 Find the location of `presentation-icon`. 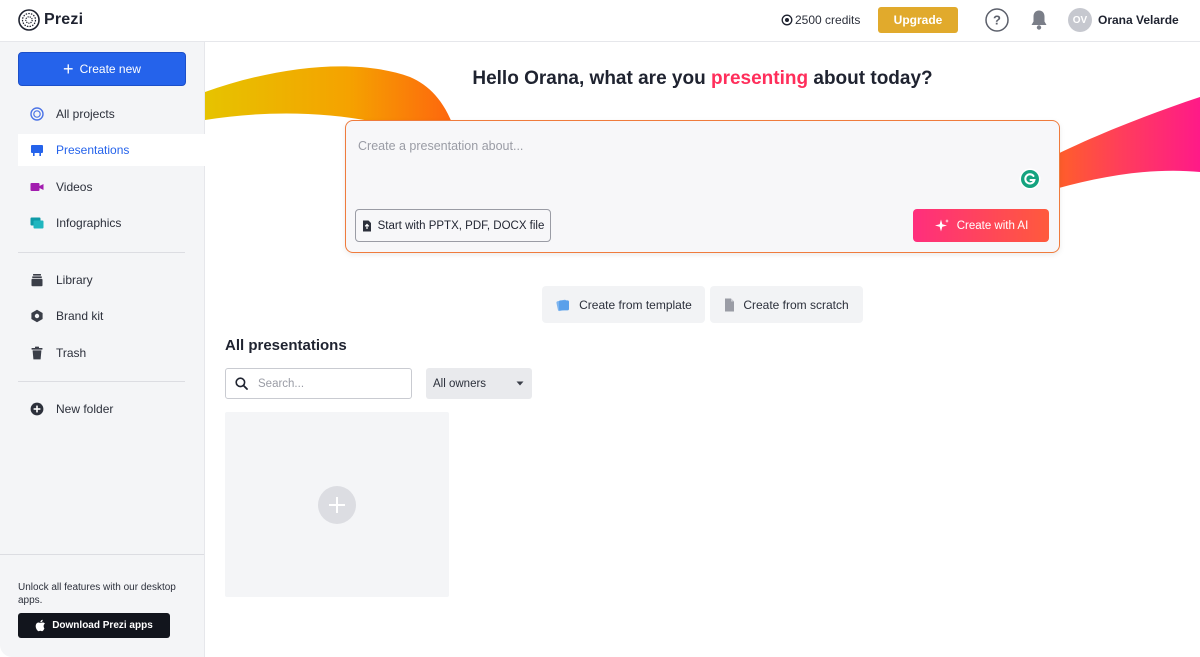

presentation-icon is located at coordinates (37, 150).